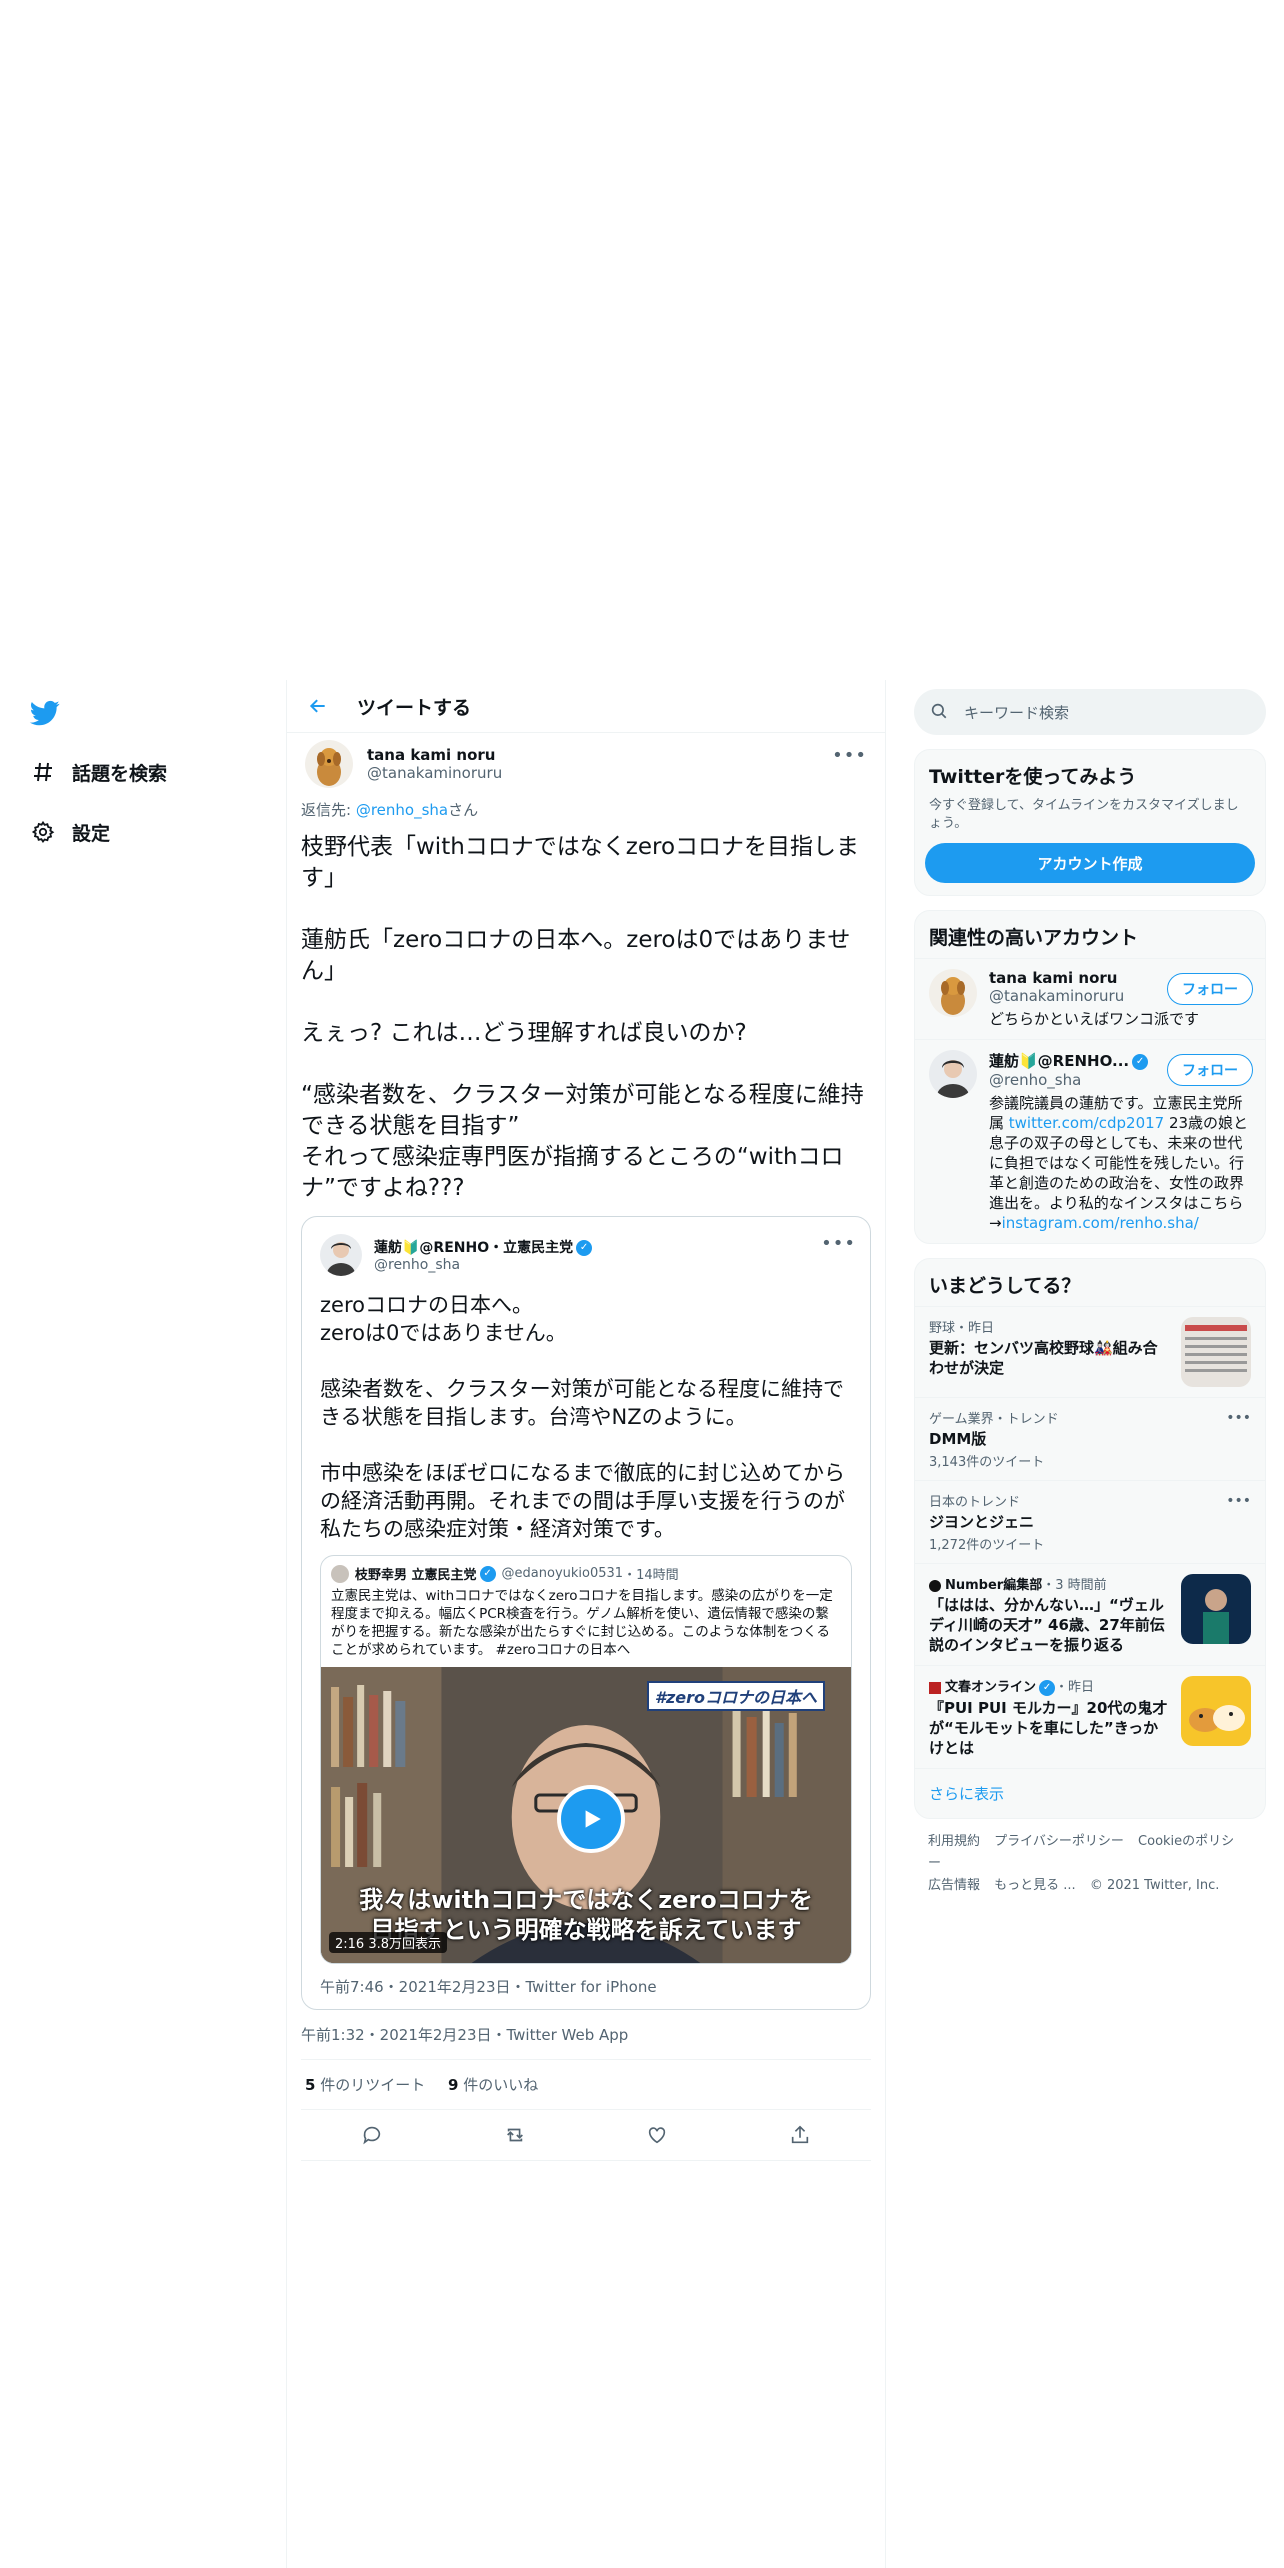 Image resolution: width=1284 pixels, height=2568 pixels. Describe the element at coordinates (515, 2135) in the screenshot. I see `retweet-icon` at that location.